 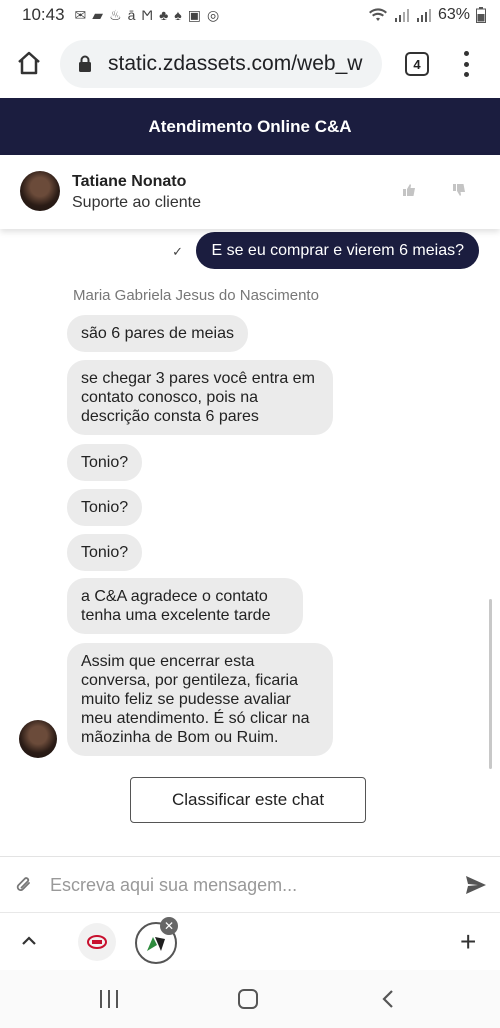 What do you see at coordinates (131, 15) in the screenshot?
I see `amazon-icon: ā` at bounding box center [131, 15].